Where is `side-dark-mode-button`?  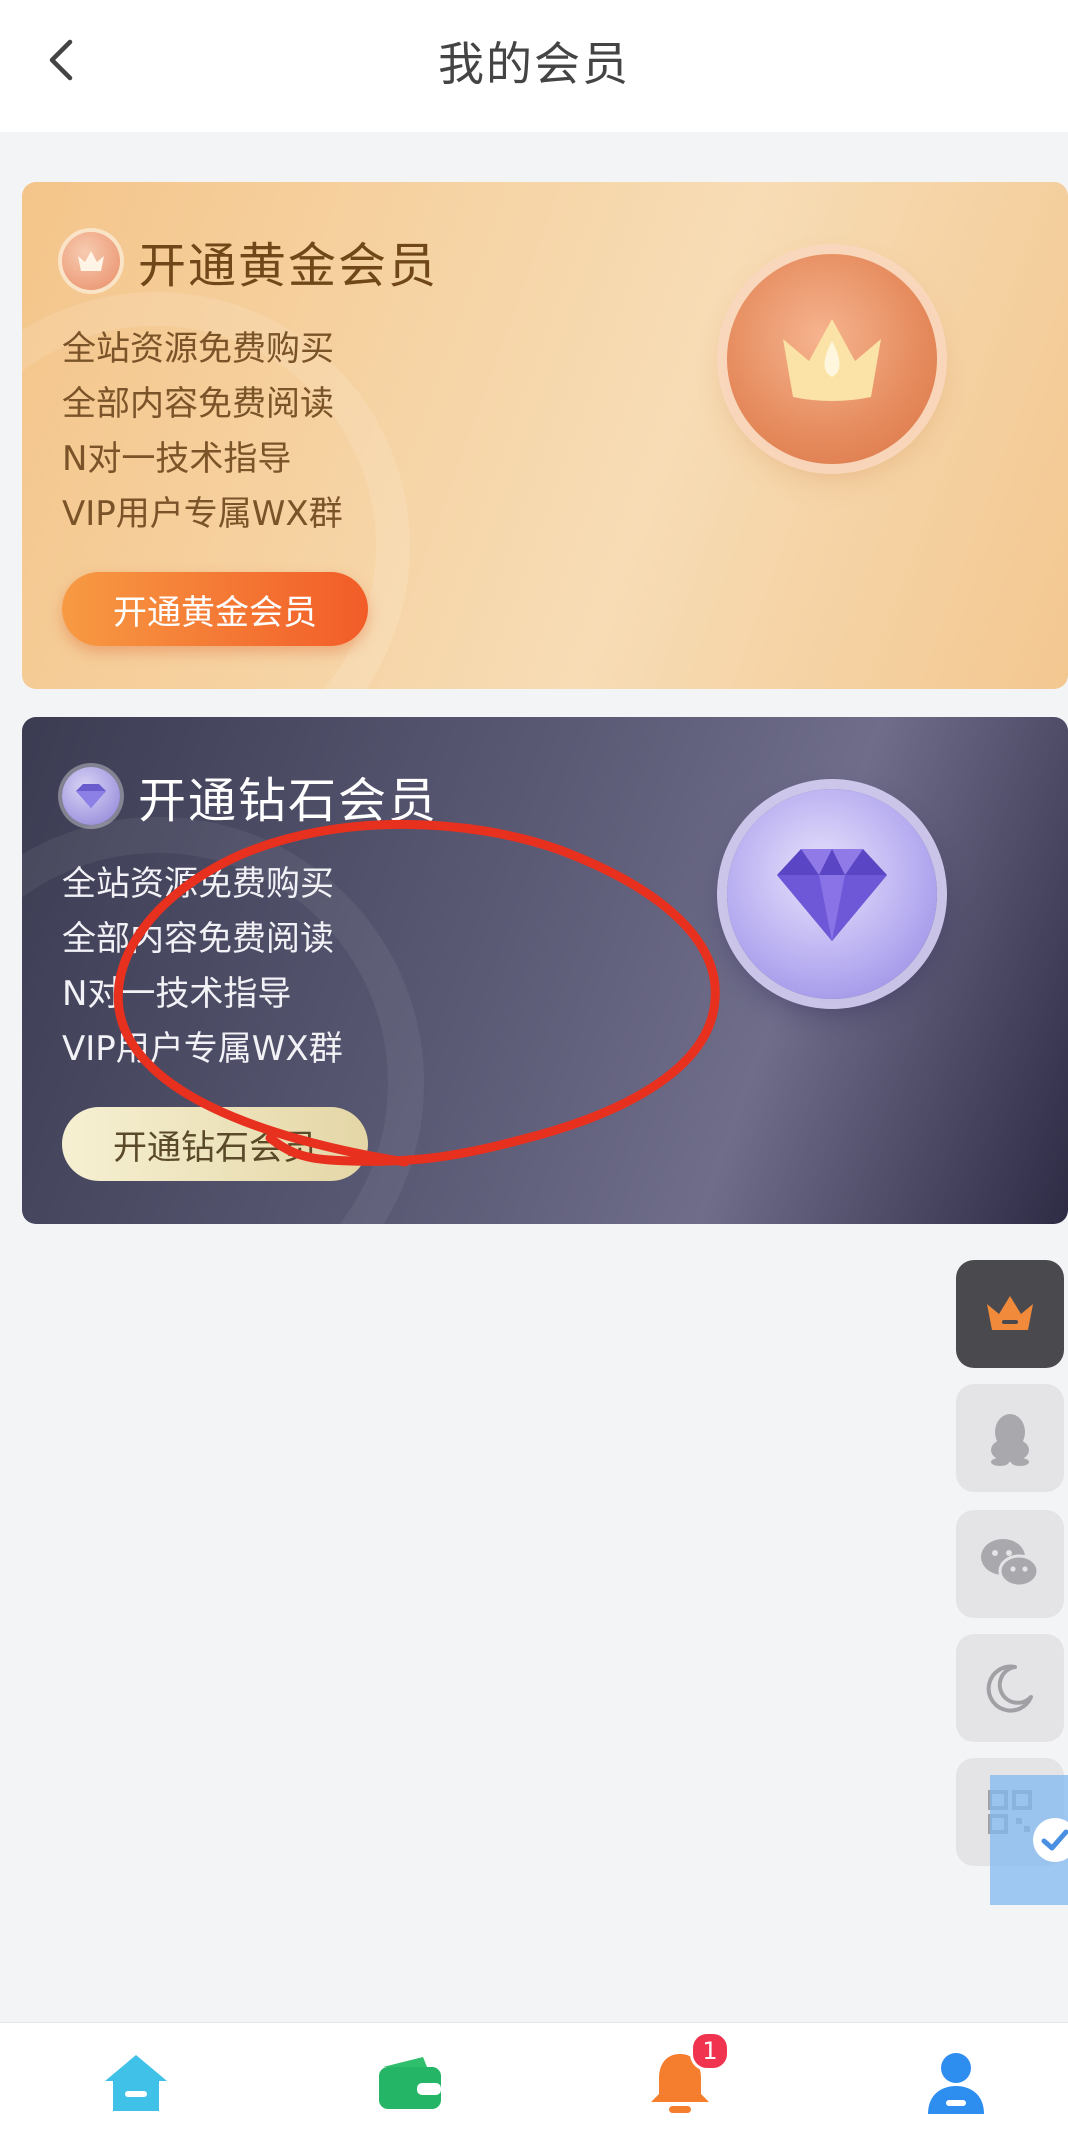 side-dark-mode-button is located at coordinates (1010, 1688).